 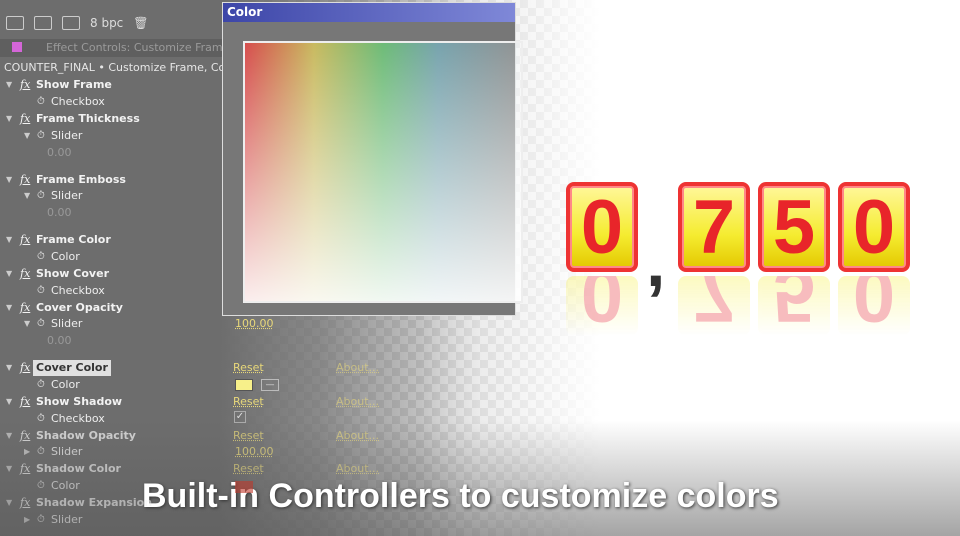 I want to click on shadow-checkbox: ✓, so click(x=240, y=417).